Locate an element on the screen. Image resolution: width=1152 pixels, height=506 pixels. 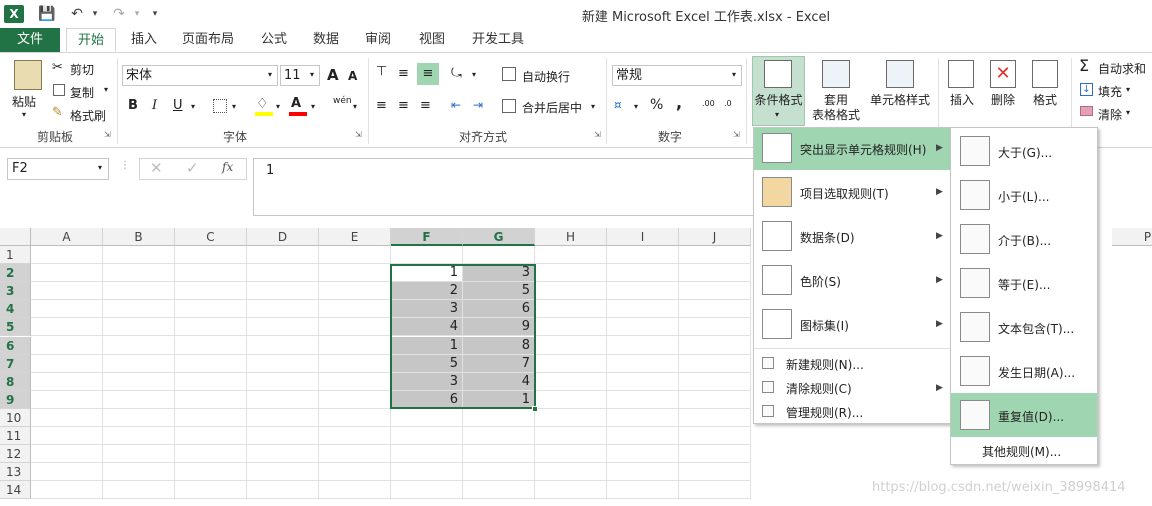
copy-dropdown-icon: ▾ is located at coordinates (106, 89).